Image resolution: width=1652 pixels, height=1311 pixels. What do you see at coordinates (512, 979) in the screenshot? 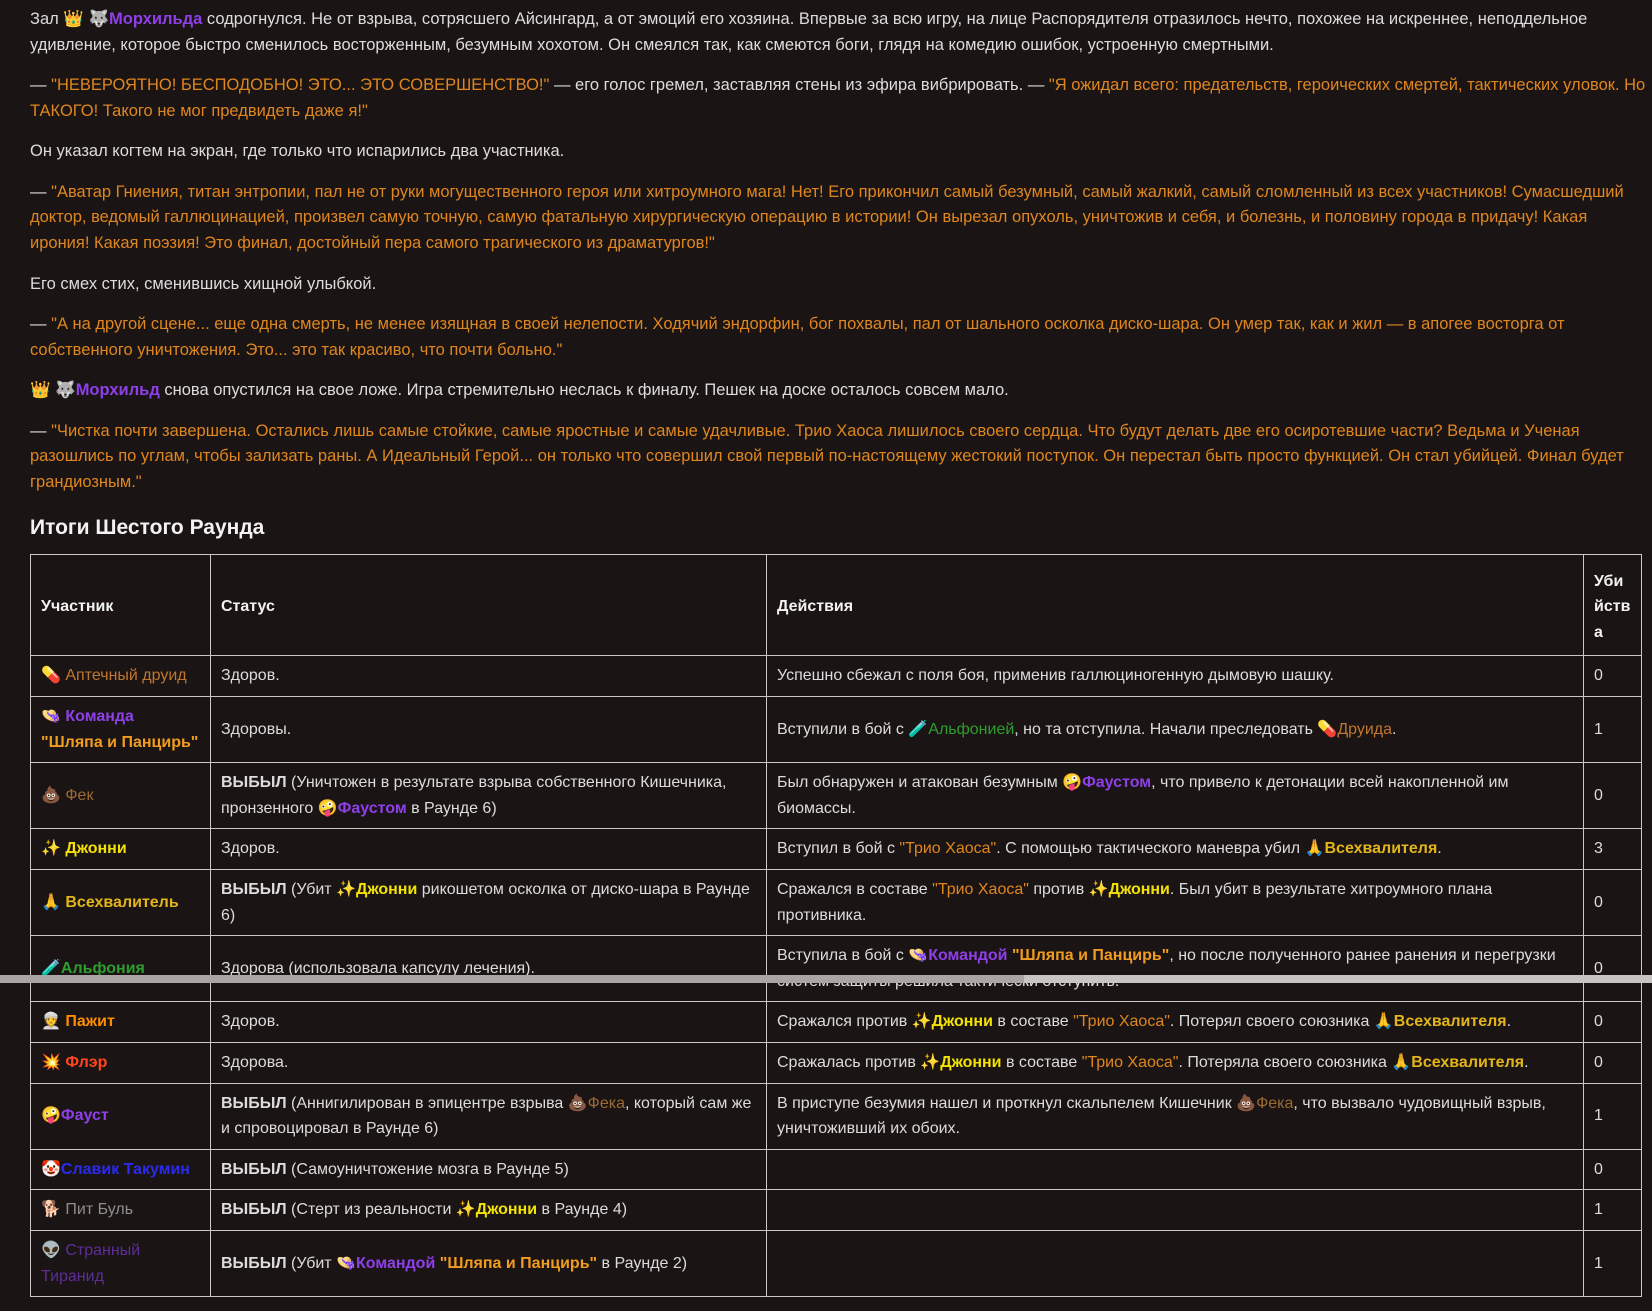
I see `horizontal-scrollbar-thumb` at bounding box center [512, 979].